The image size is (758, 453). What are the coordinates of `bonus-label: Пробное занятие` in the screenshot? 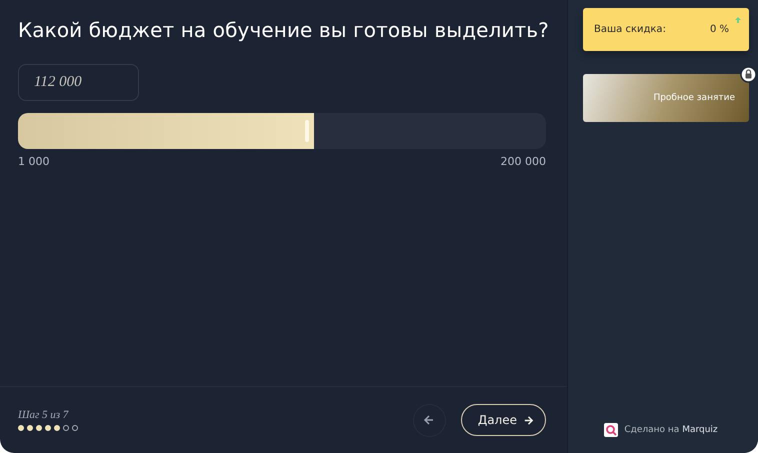 It's located at (694, 98).